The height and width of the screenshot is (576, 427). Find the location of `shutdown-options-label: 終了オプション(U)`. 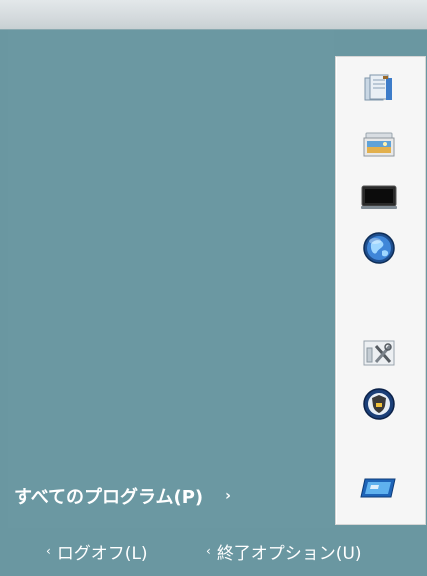

shutdown-options-label: 終了オプション(U) is located at coordinates (289, 553).